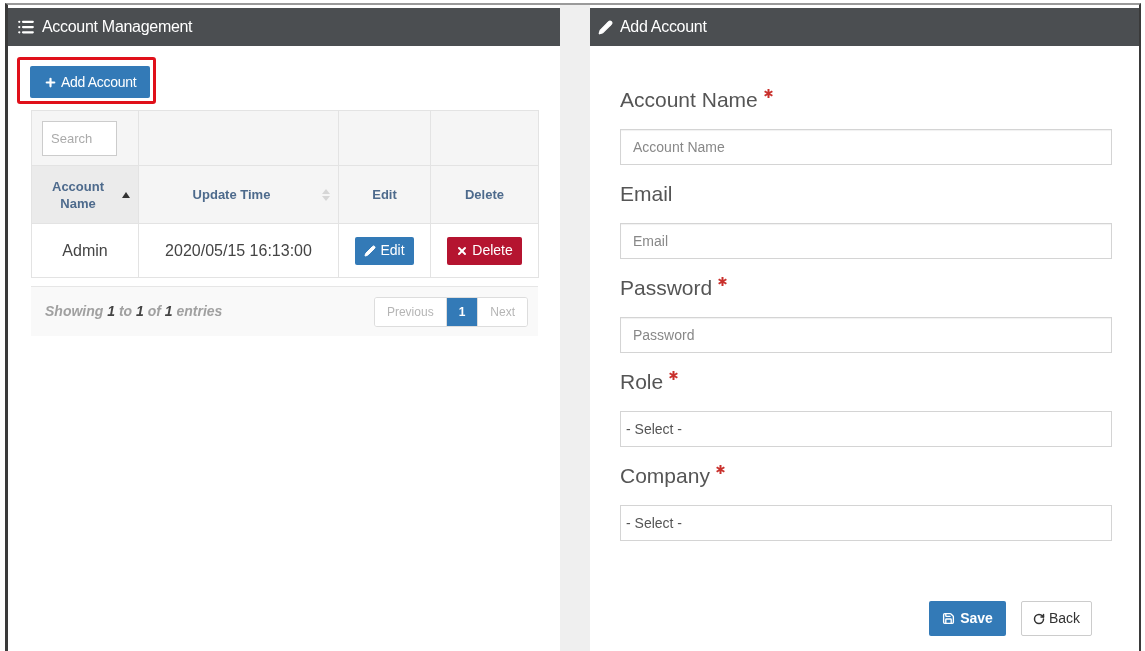  What do you see at coordinates (90, 82) in the screenshot?
I see `add-account-button: Add Account` at bounding box center [90, 82].